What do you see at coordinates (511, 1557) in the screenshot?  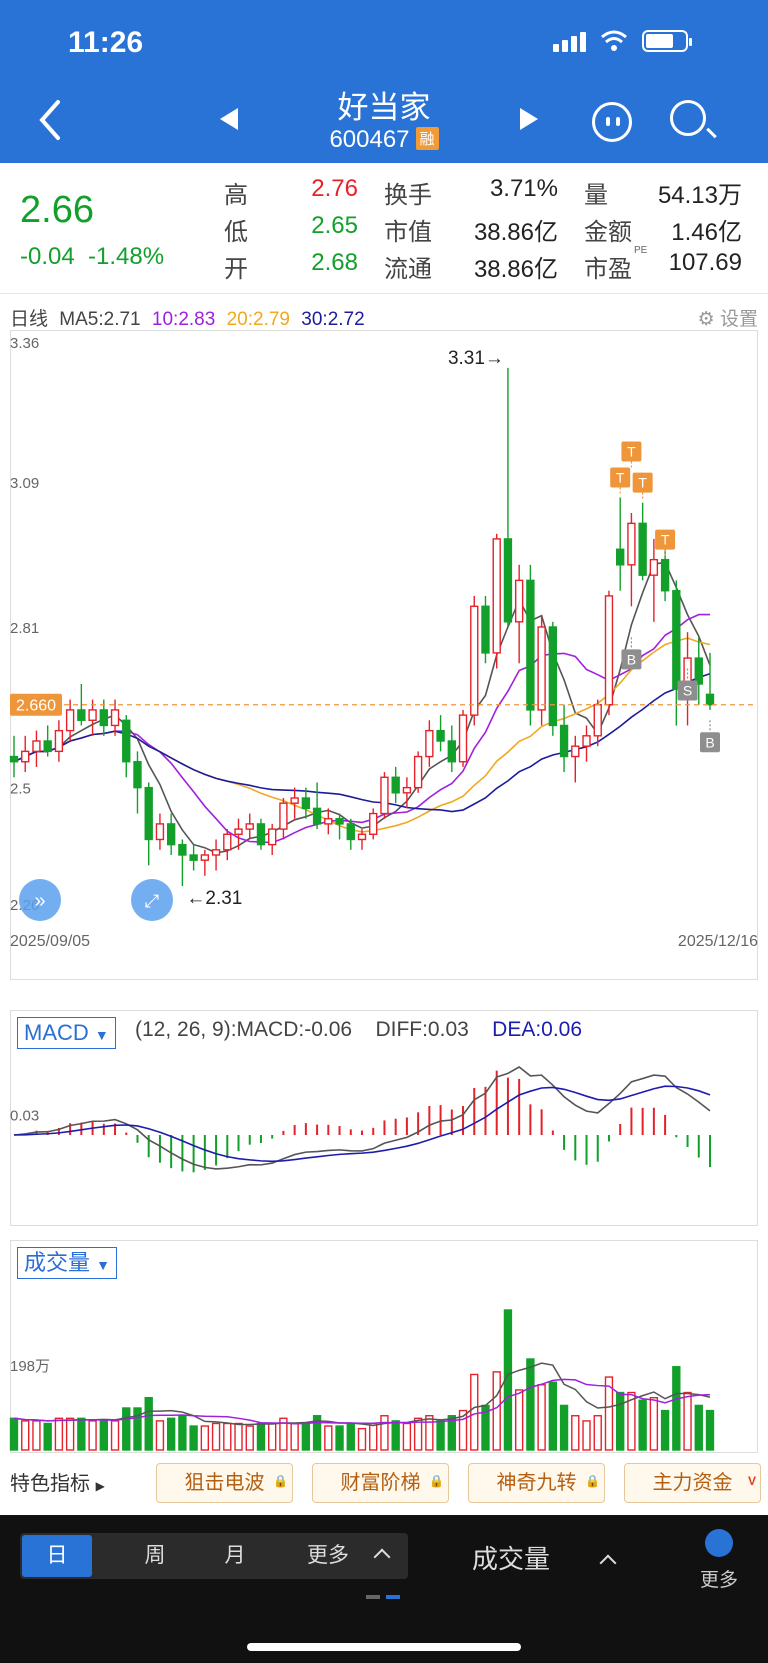 I see `indicator-switch: 成交量` at bounding box center [511, 1557].